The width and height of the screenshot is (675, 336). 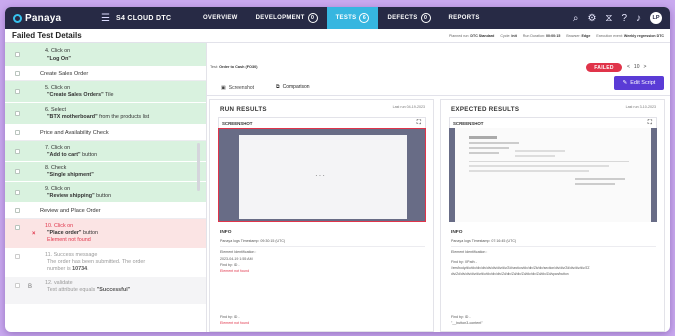 I want to click on edit-script-button: ✎ Edit Script, so click(x=639, y=83).